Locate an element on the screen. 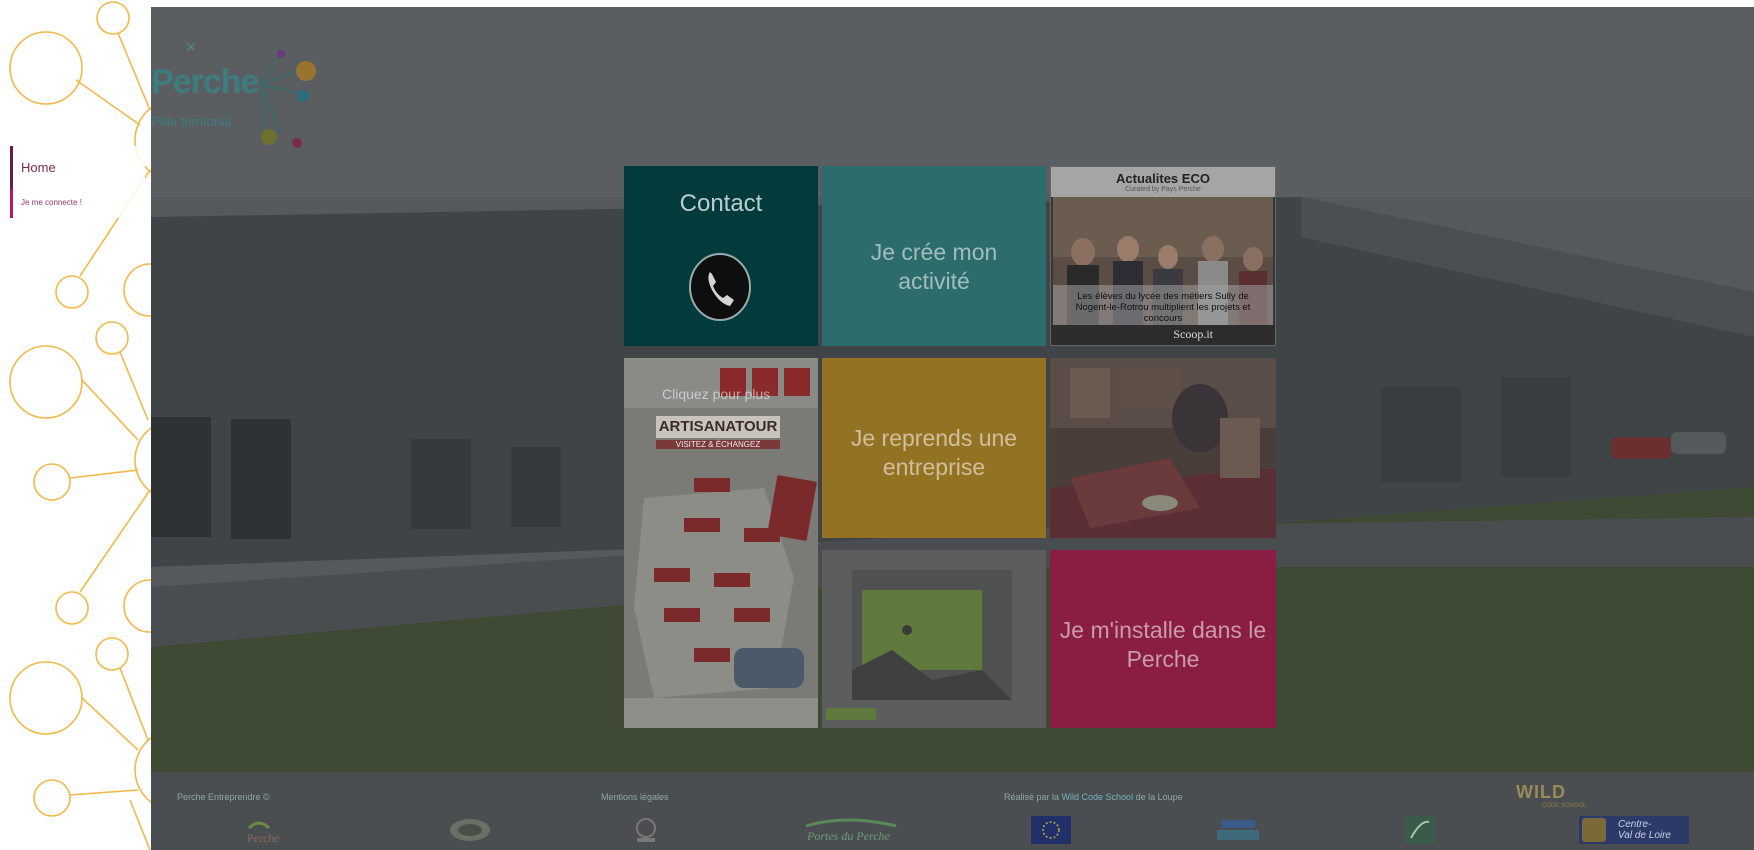 The width and height of the screenshot is (1754, 850). settle-in-perche-tile: Je m'installe dans le Perche is located at coordinates (1163, 639).